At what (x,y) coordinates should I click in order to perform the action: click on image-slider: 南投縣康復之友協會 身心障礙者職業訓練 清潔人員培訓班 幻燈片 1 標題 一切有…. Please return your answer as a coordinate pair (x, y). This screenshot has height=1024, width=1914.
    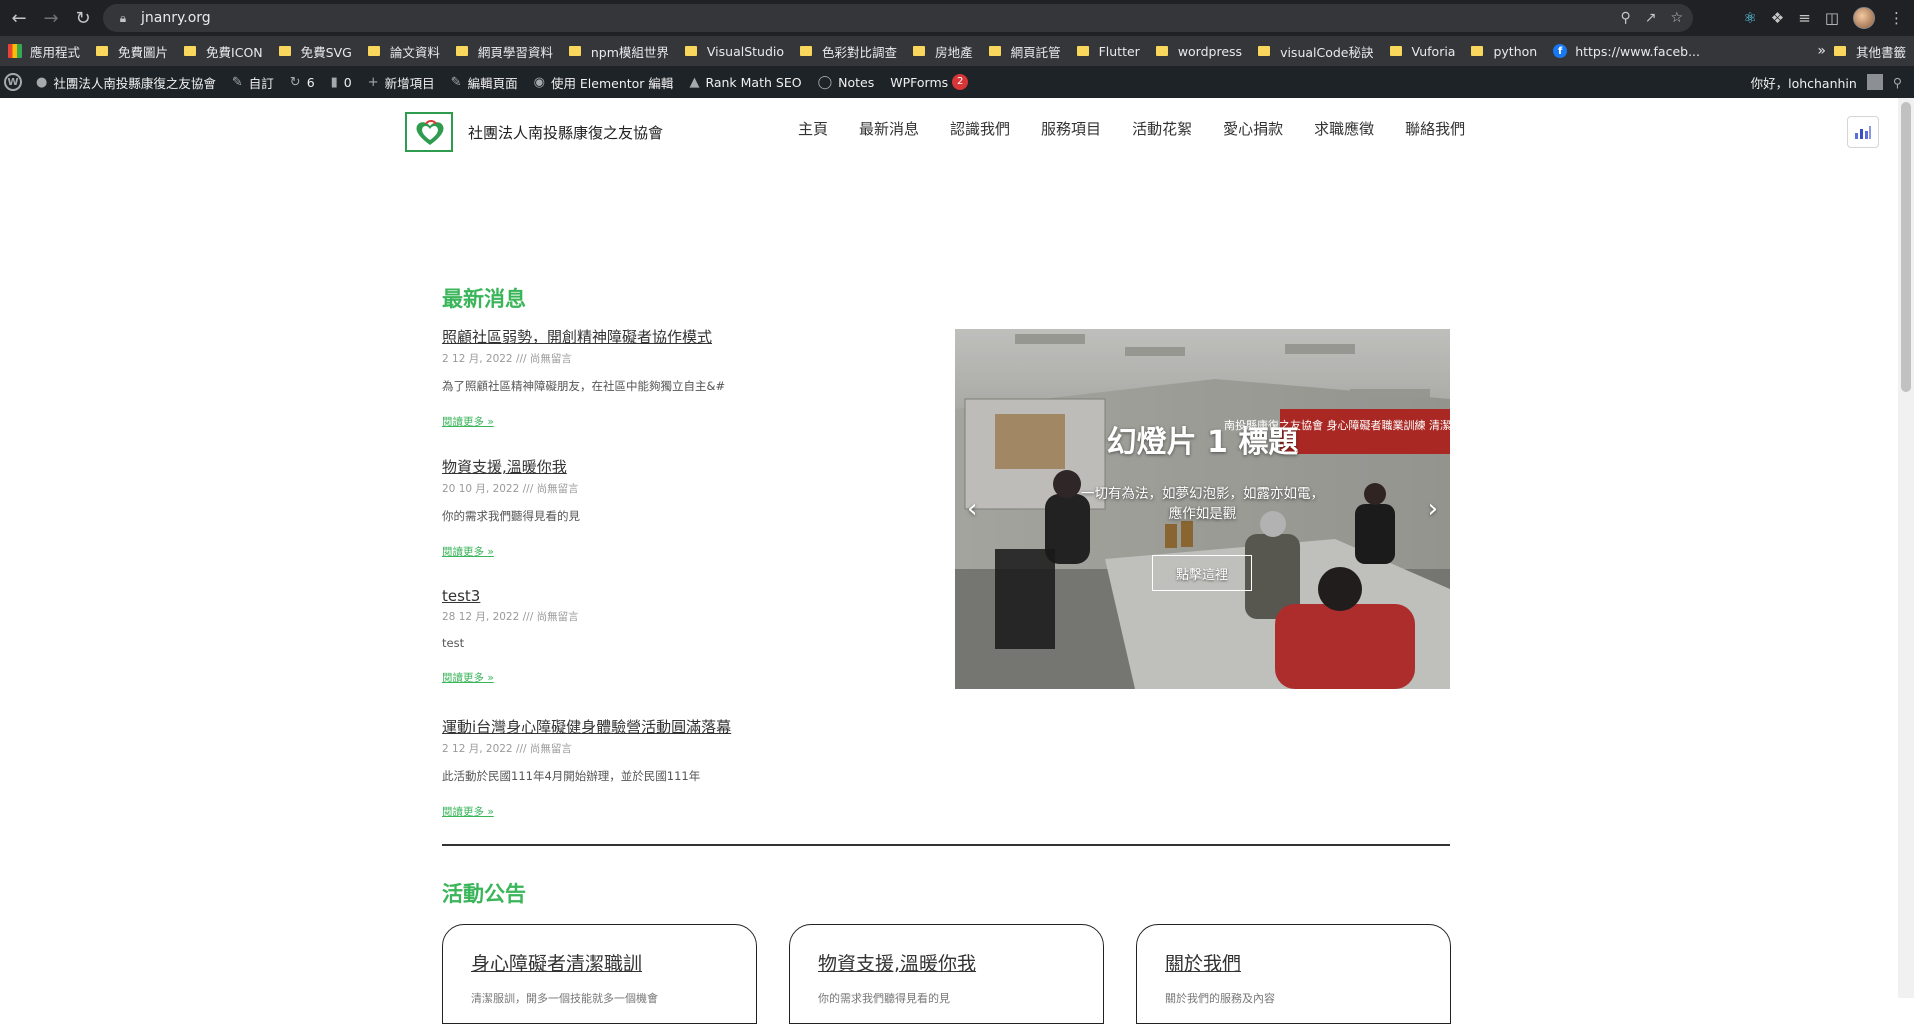
    Looking at the image, I should click on (1202, 509).